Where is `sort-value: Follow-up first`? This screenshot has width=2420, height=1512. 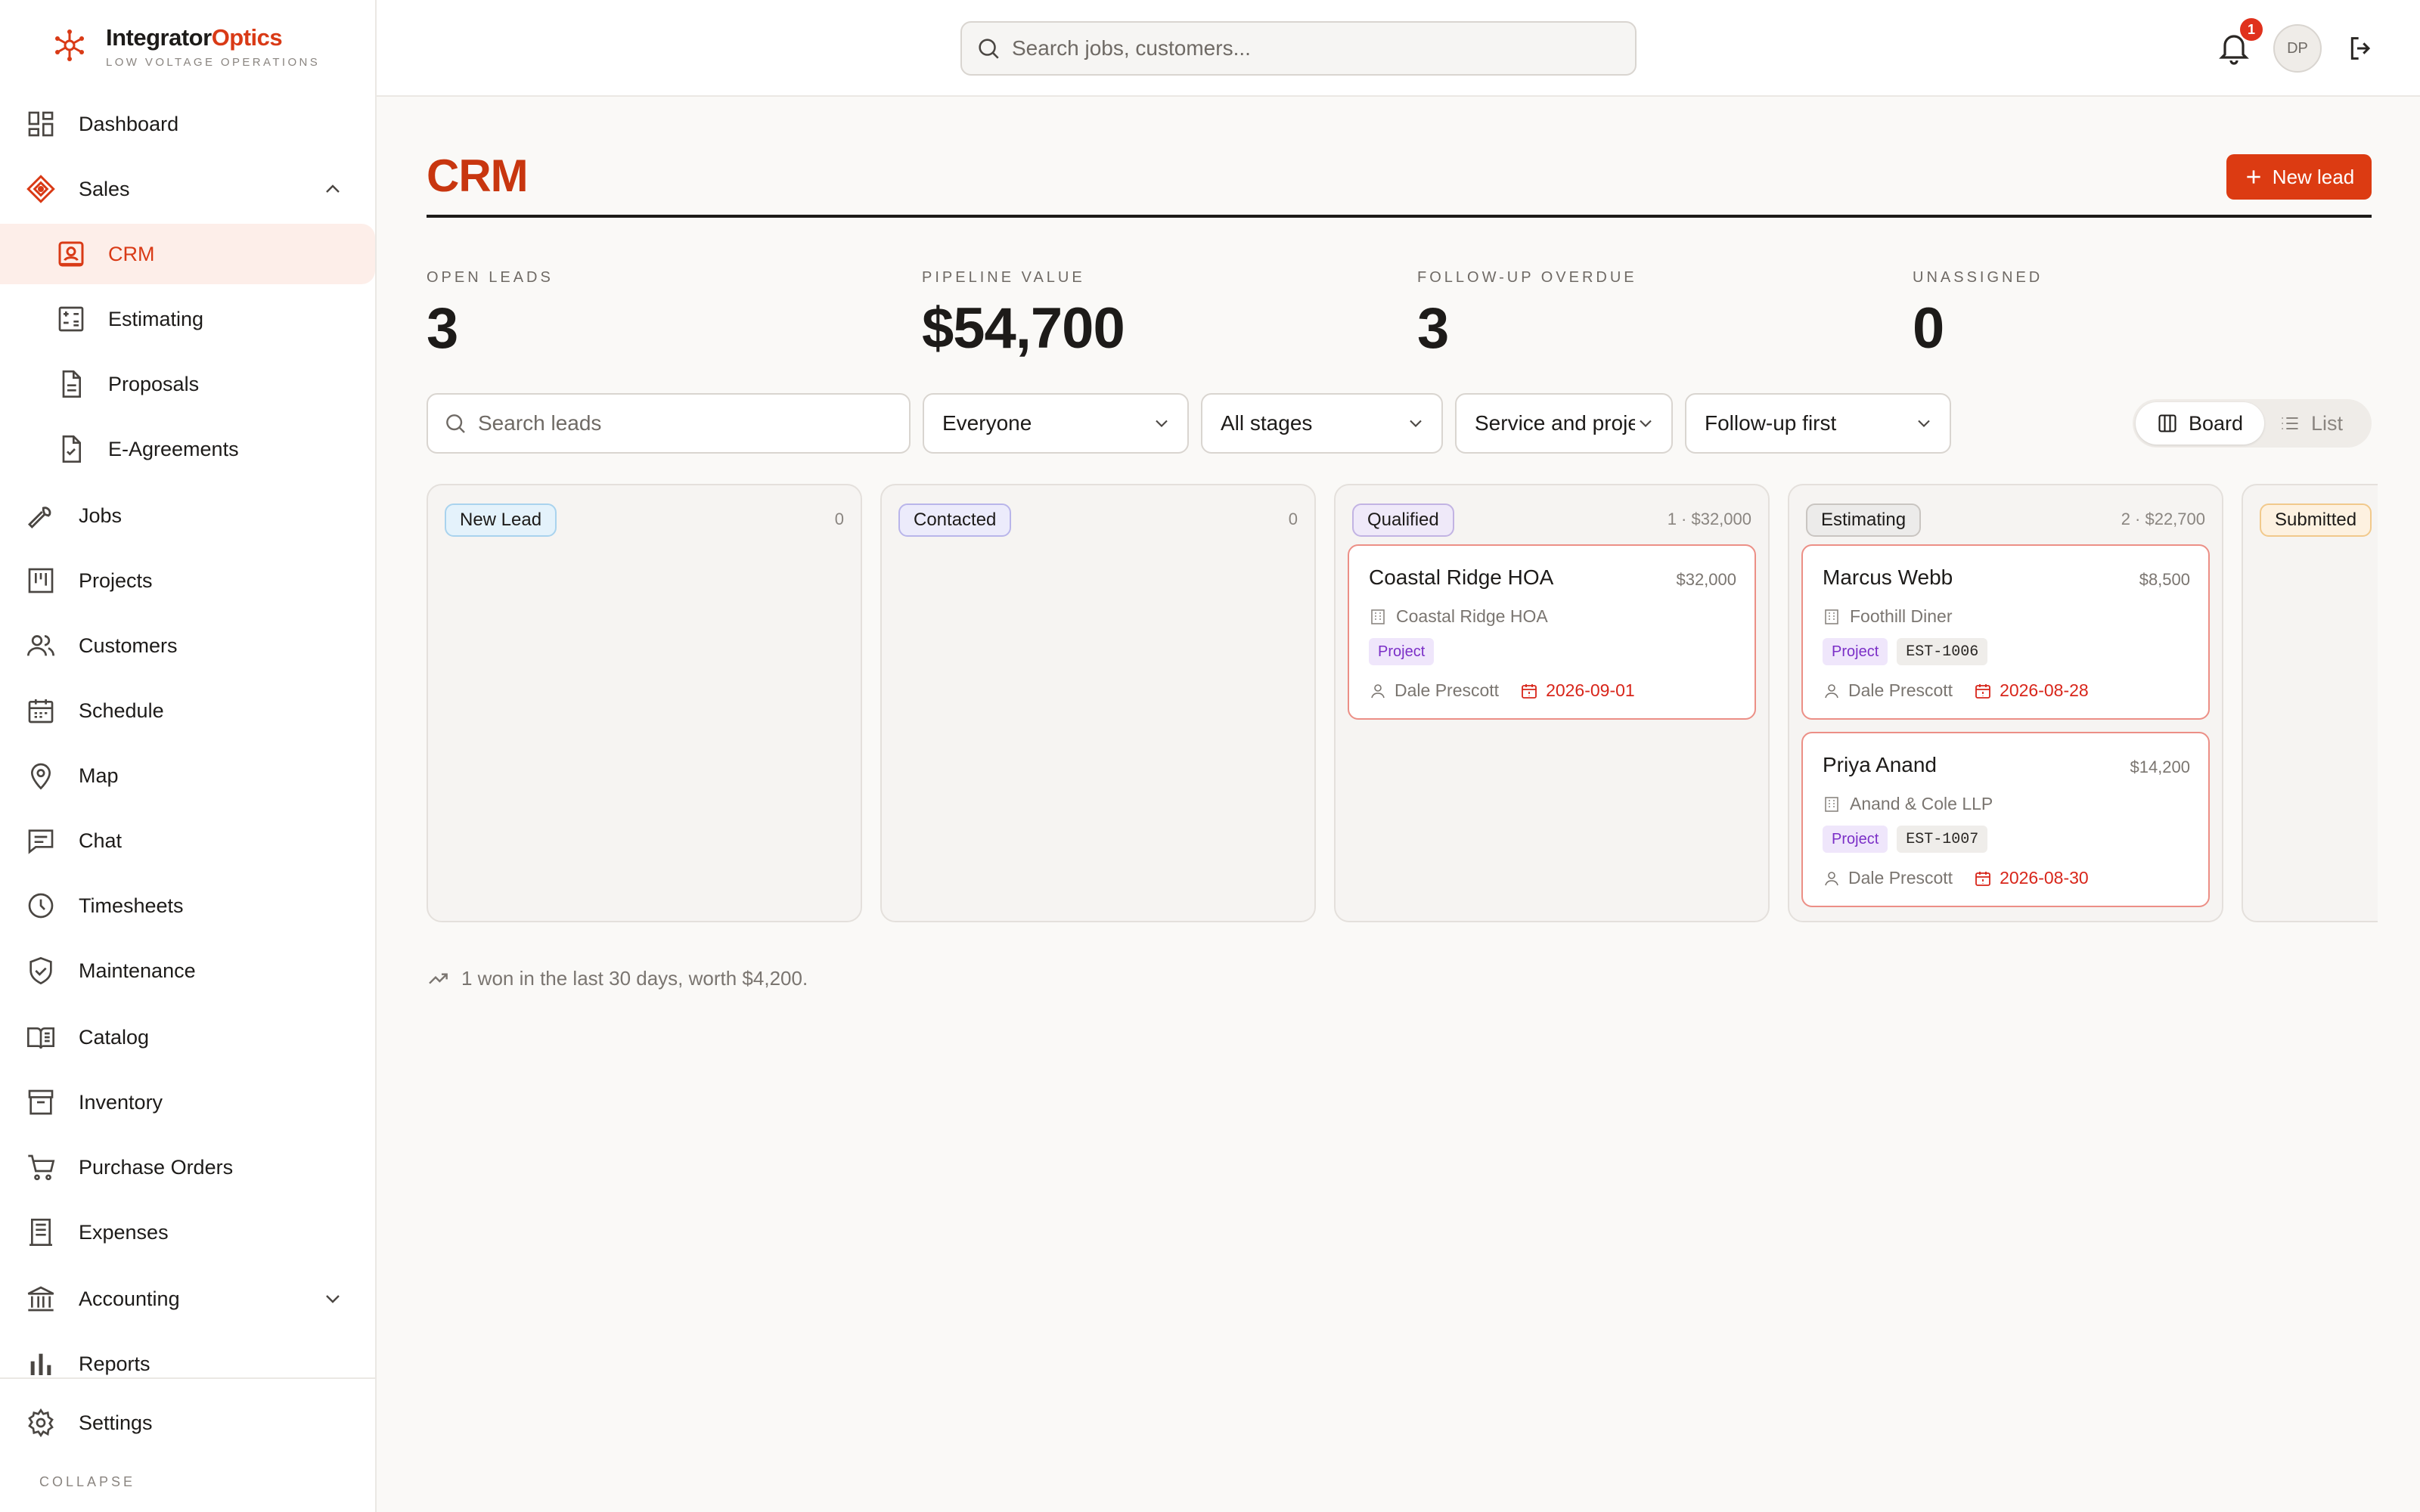 sort-value: Follow-up first is located at coordinates (1771, 423).